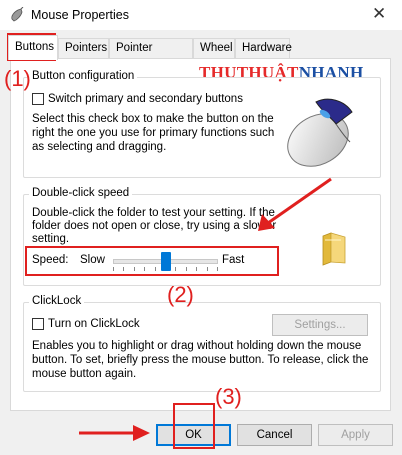 The height and width of the screenshot is (455, 402). I want to click on tab-label: Wheel, so click(216, 48).